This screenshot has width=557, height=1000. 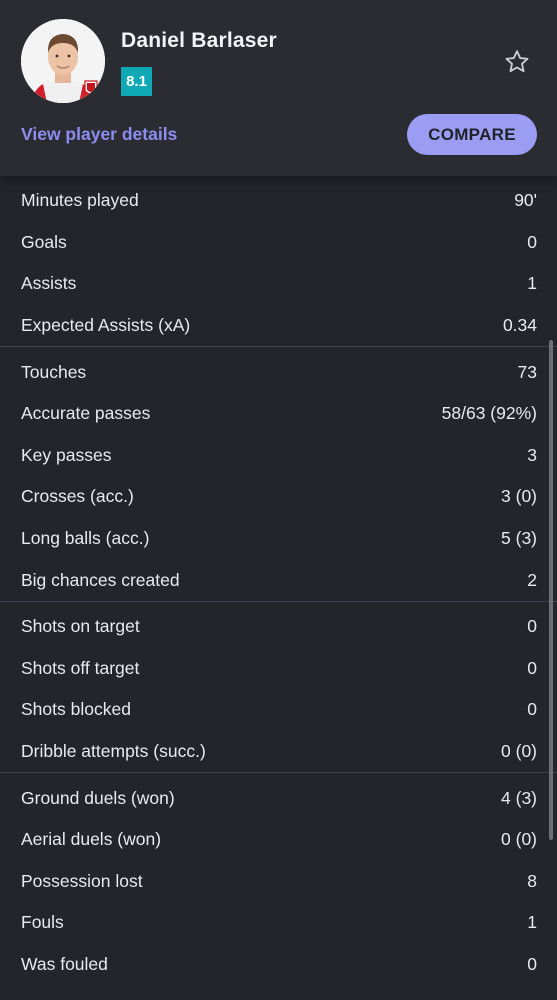 What do you see at coordinates (199, 40) in the screenshot?
I see `player-name: Daniel Barlaser` at bounding box center [199, 40].